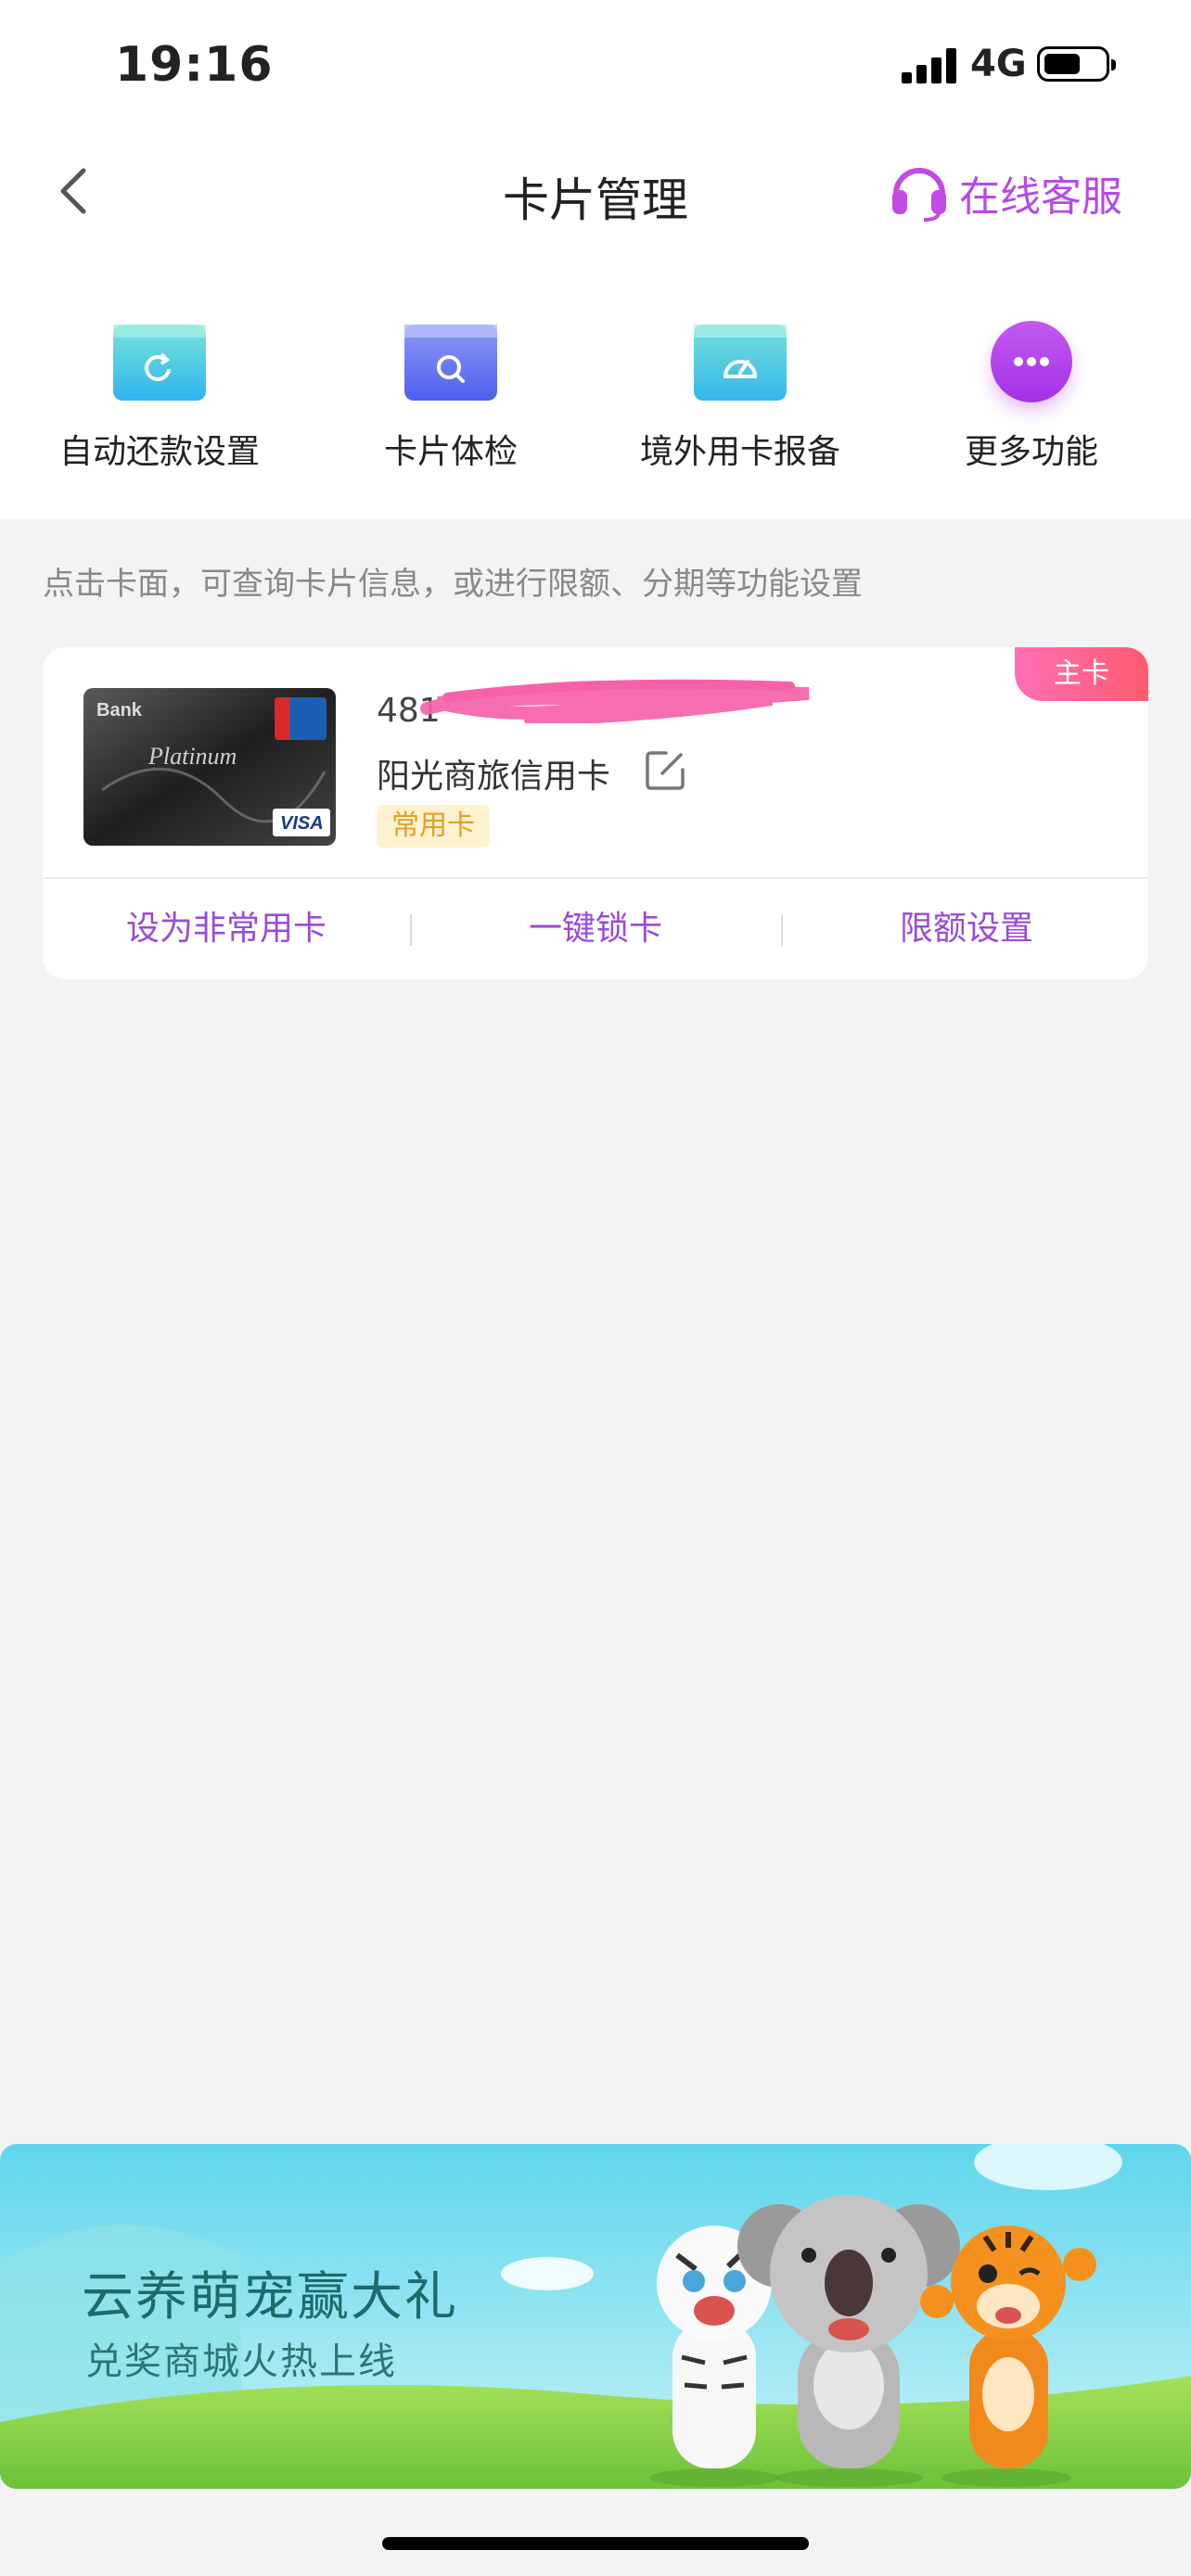 The image size is (1191, 2576). I want to click on headset-icon, so click(919, 193).